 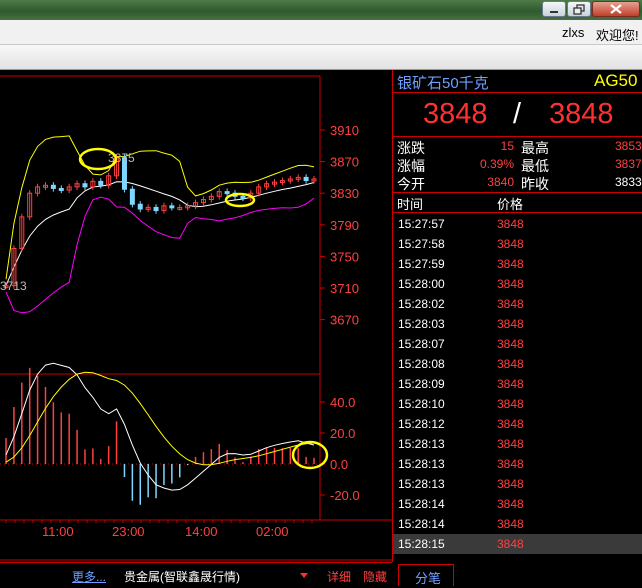 What do you see at coordinates (272, 531) in the screenshot?
I see `time-axis-label: 02:00` at bounding box center [272, 531].